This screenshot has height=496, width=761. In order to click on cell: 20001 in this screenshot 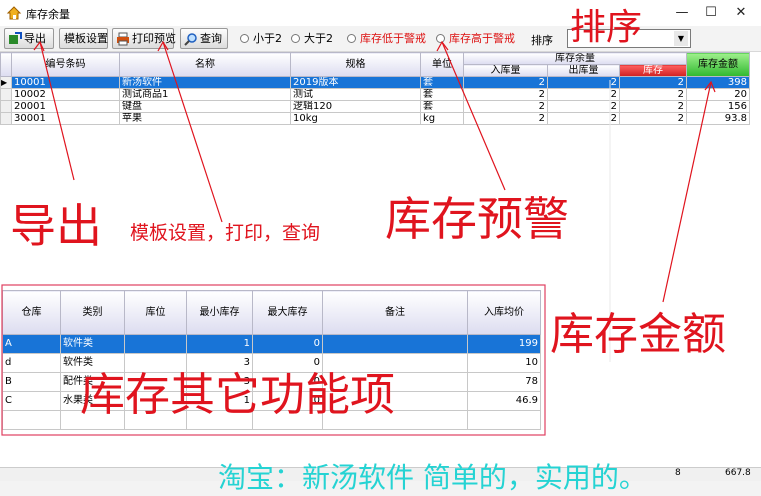, I will do `click(65, 106)`.